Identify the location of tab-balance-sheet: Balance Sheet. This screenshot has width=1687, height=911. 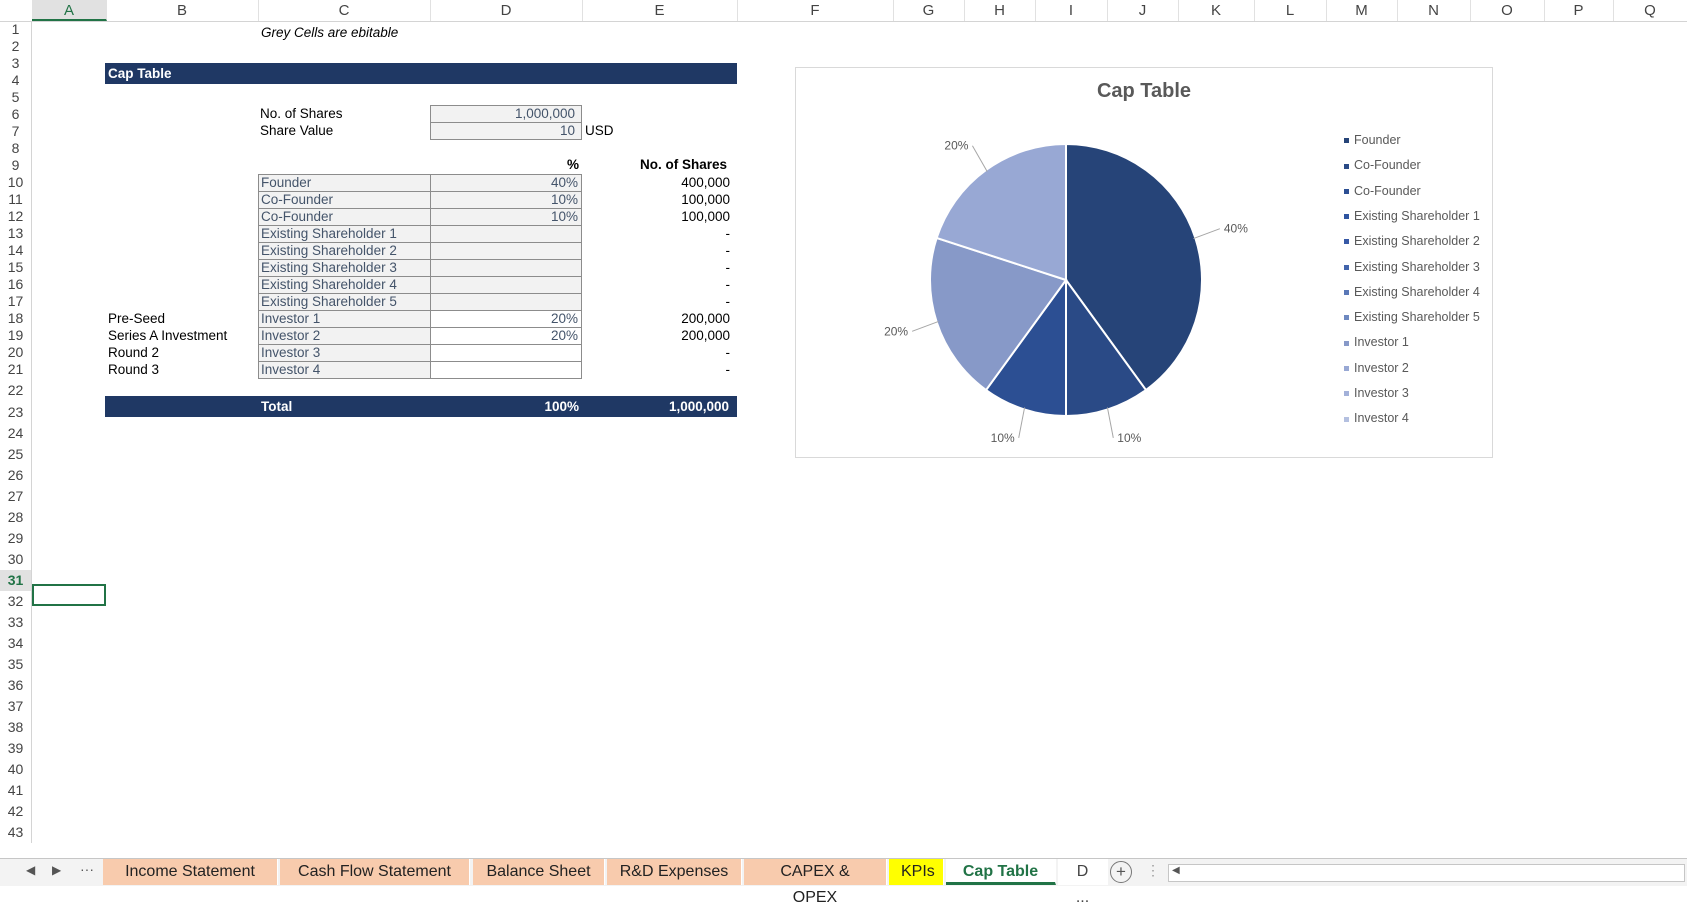
(539, 872).